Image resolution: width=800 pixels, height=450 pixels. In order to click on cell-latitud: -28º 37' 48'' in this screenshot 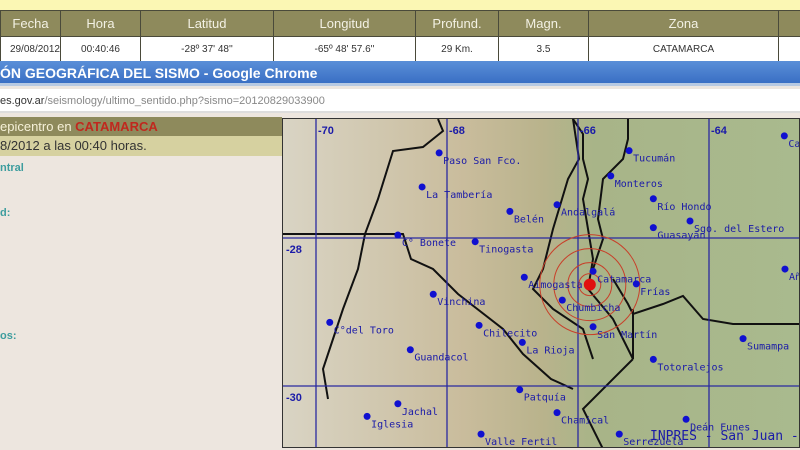, I will do `click(207, 49)`.